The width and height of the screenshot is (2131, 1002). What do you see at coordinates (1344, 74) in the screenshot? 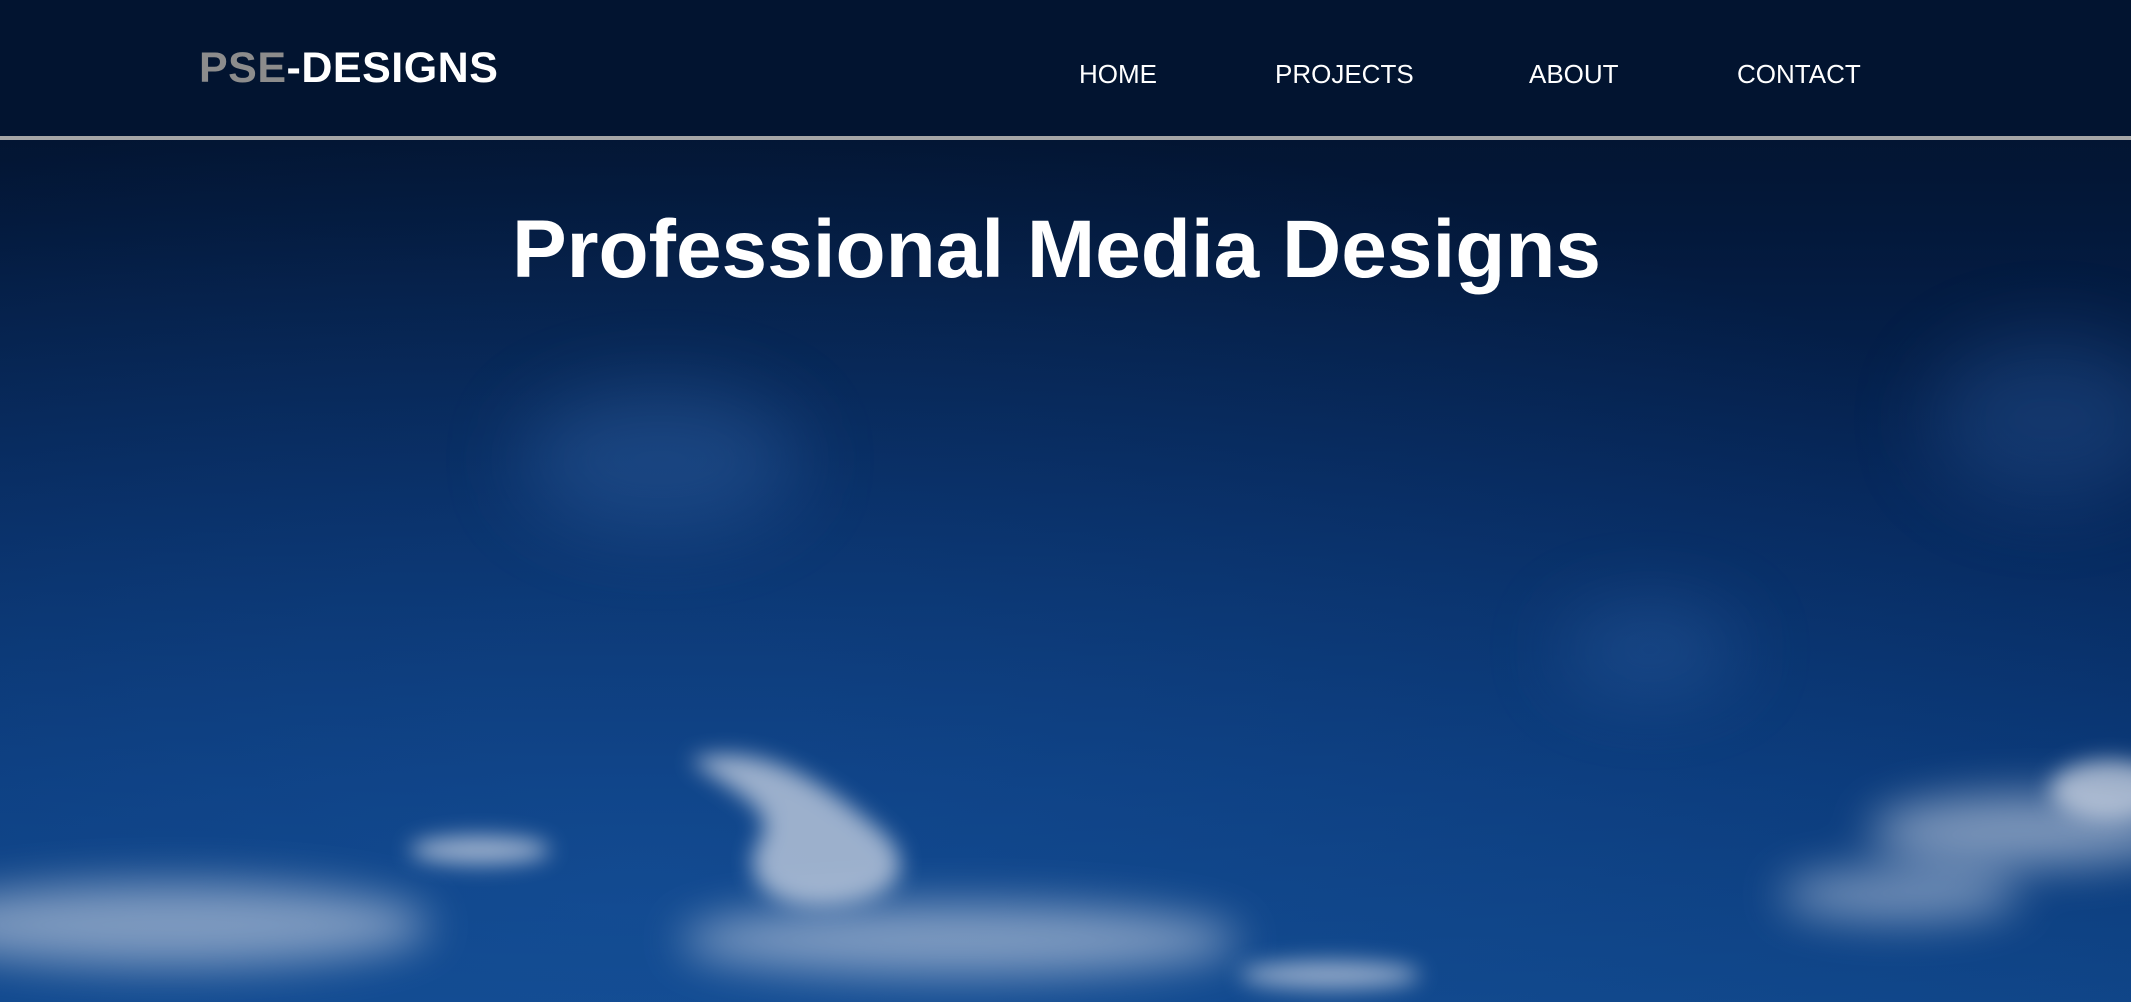
I see `nav-link-projects: PROJECTS` at bounding box center [1344, 74].